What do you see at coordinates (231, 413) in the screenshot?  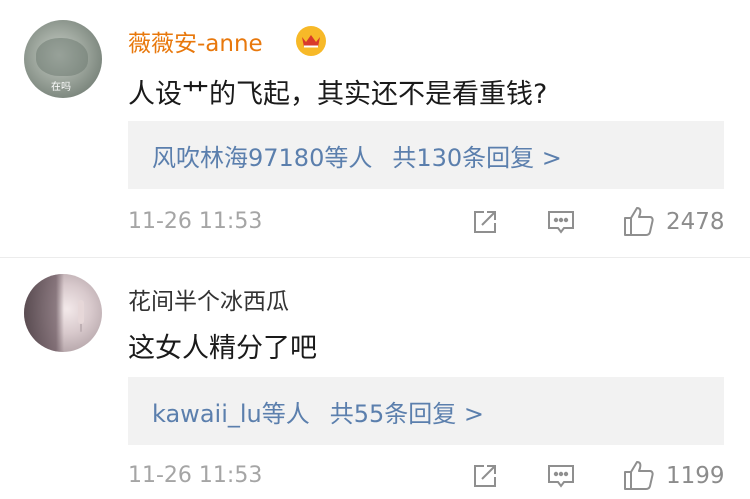 I see `replies-users: kawaii_lu等人` at bounding box center [231, 413].